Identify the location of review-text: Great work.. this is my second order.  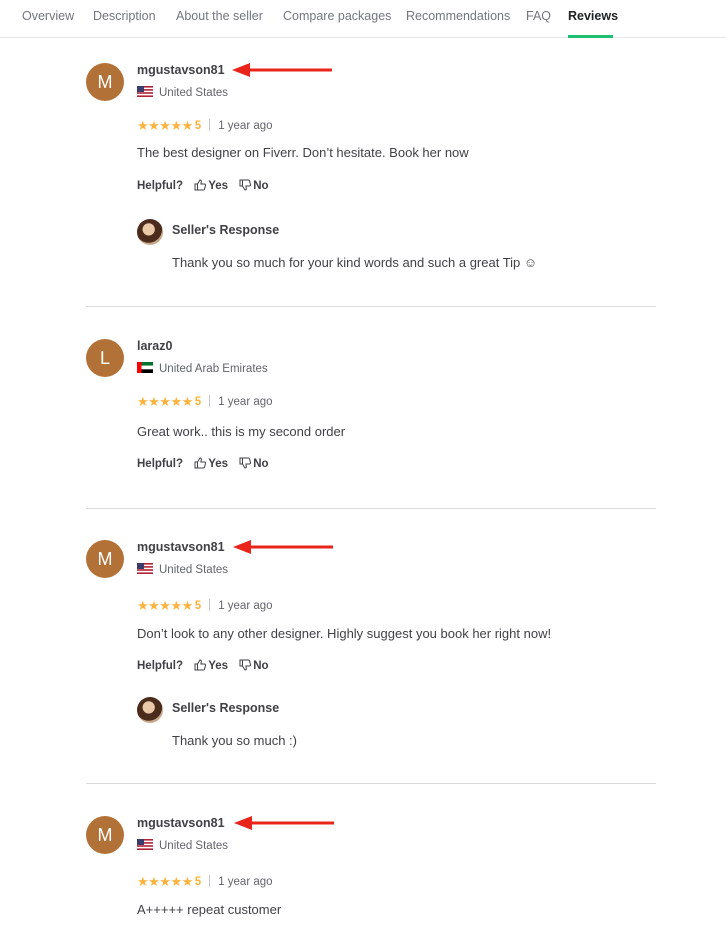
(241, 431).